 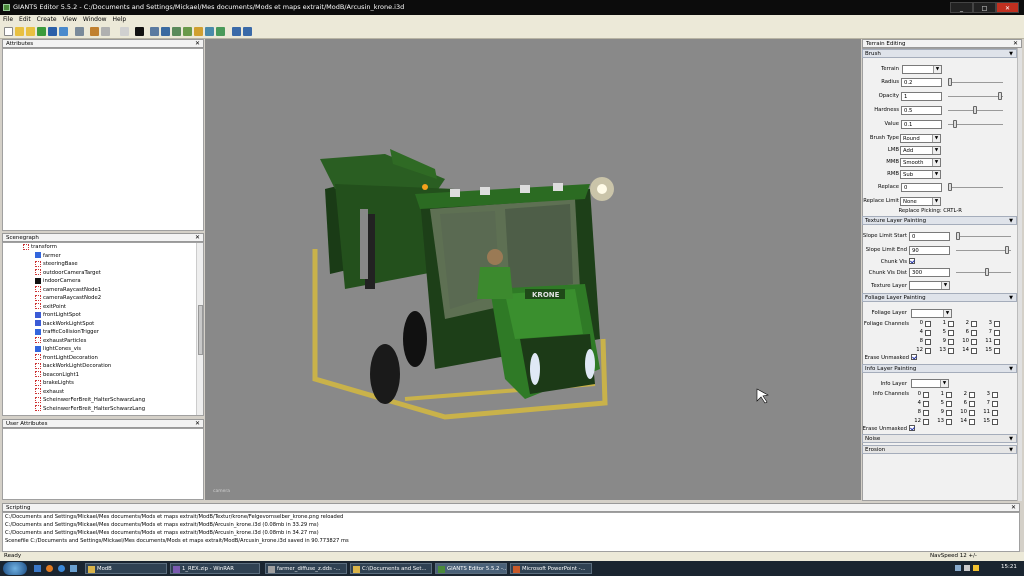 I want to click on menu-view: View, so click(x=70, y=20).